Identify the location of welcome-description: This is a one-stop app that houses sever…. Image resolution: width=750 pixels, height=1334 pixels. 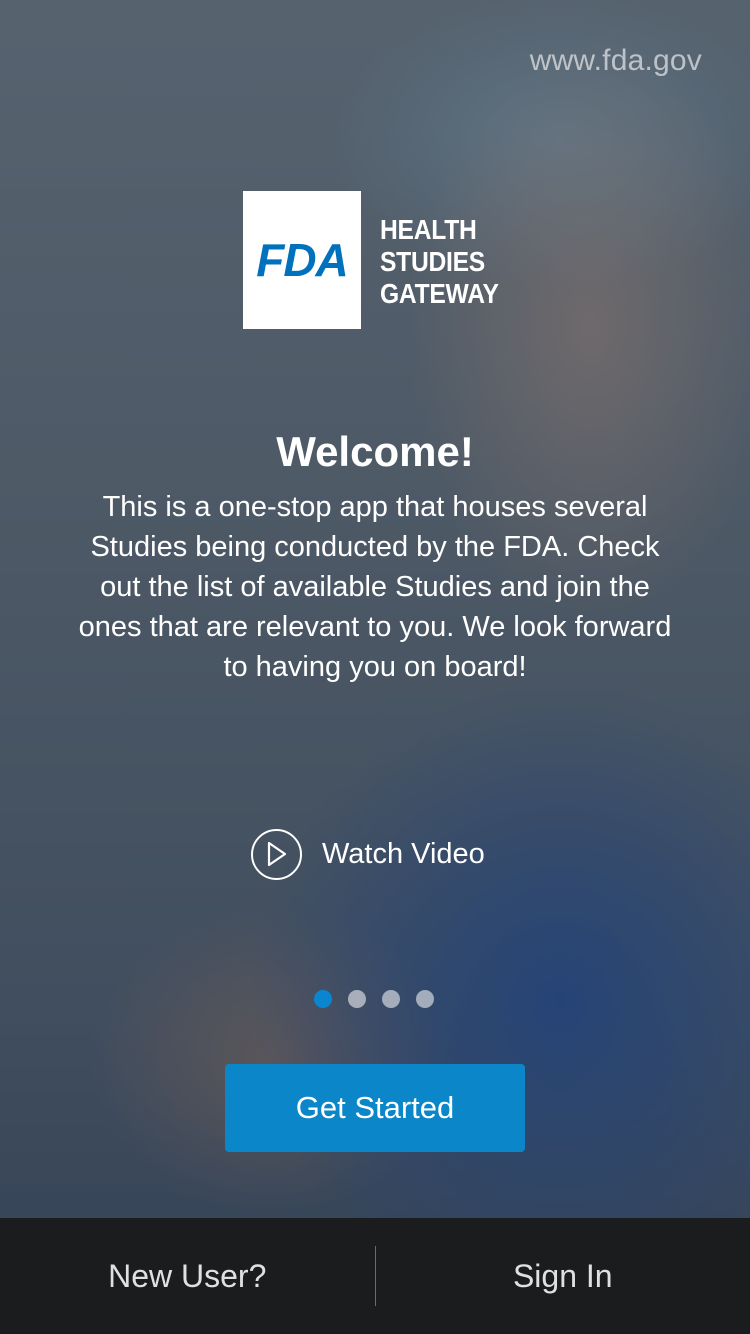
(375, 587).